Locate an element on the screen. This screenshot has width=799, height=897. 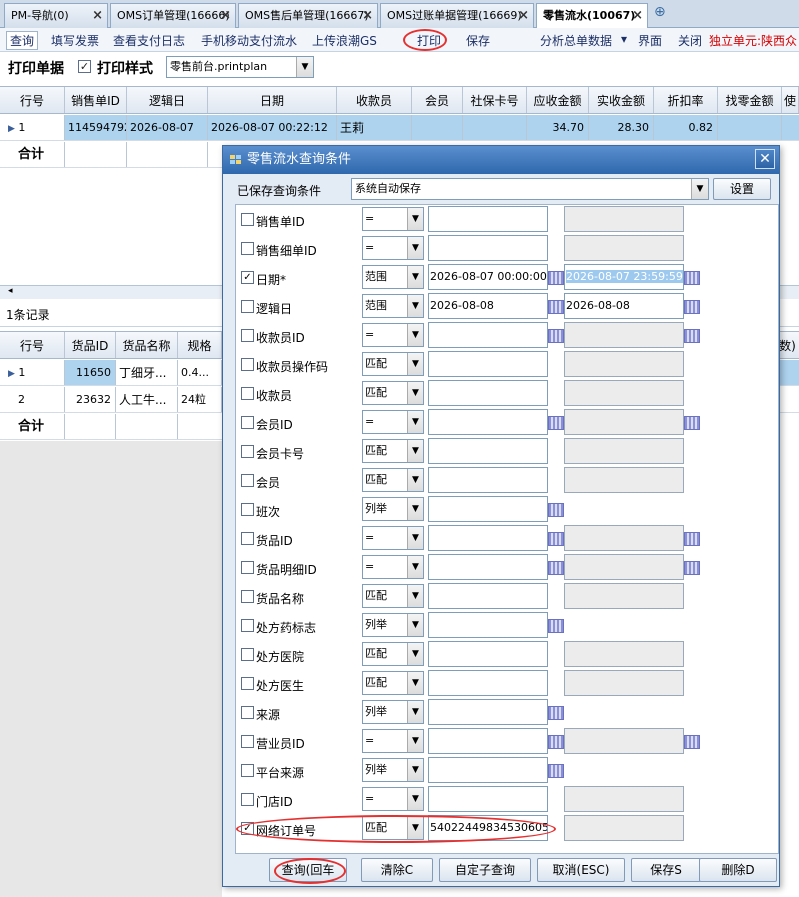
value-to-input: 2026-08-07 23:59:59 is located at coordinates (624, 277).